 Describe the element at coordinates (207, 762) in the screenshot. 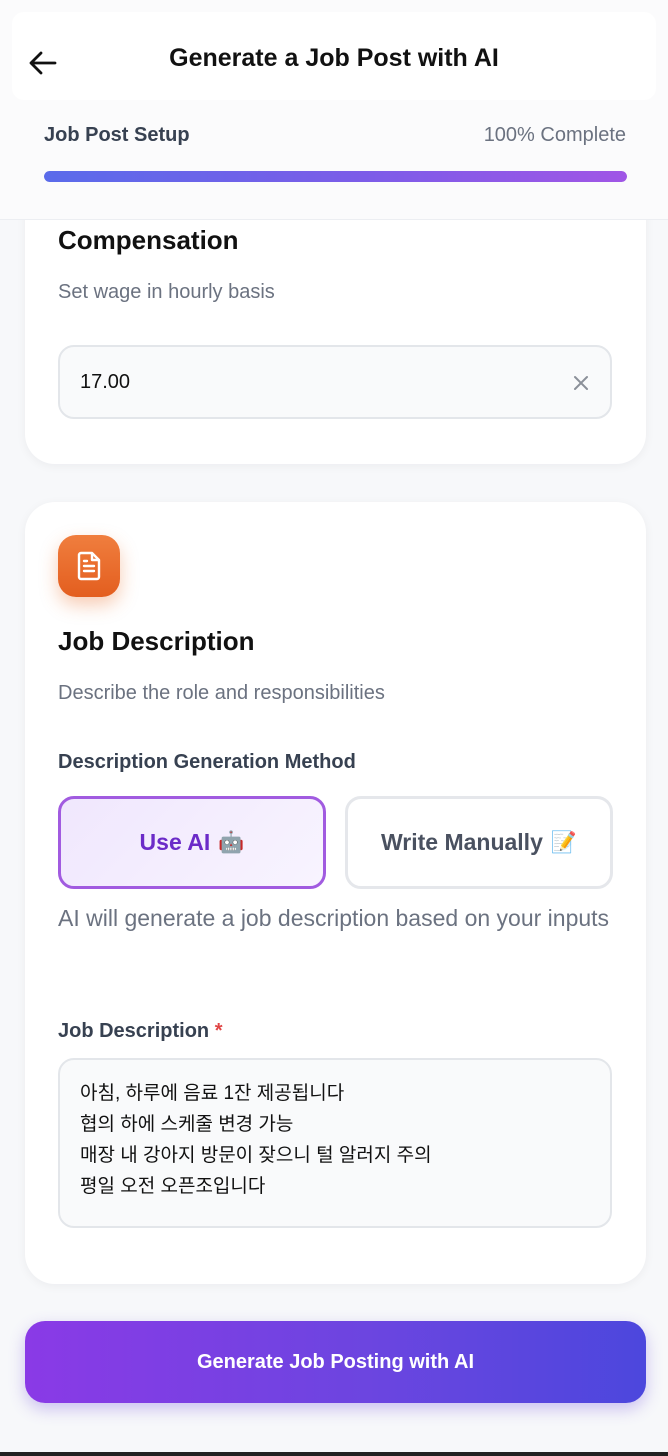

I see `method-label: Description Generation Method` at that location.